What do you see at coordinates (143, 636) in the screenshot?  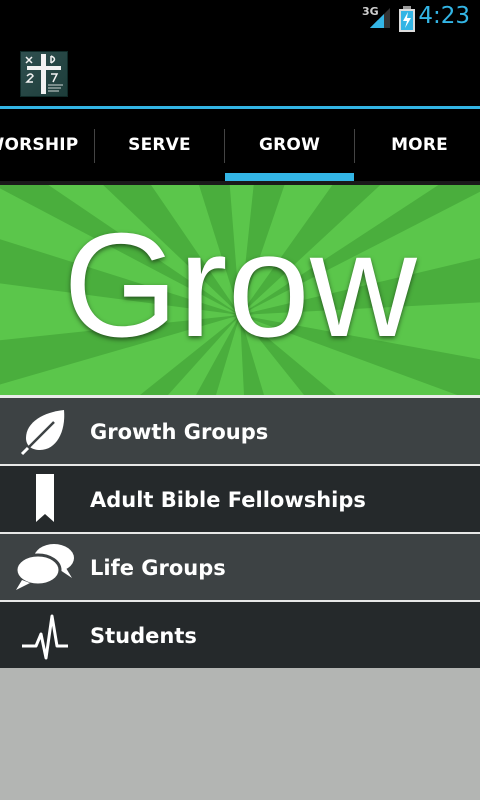 I see `list-item-label: Students` at bounding box center [143, 636].